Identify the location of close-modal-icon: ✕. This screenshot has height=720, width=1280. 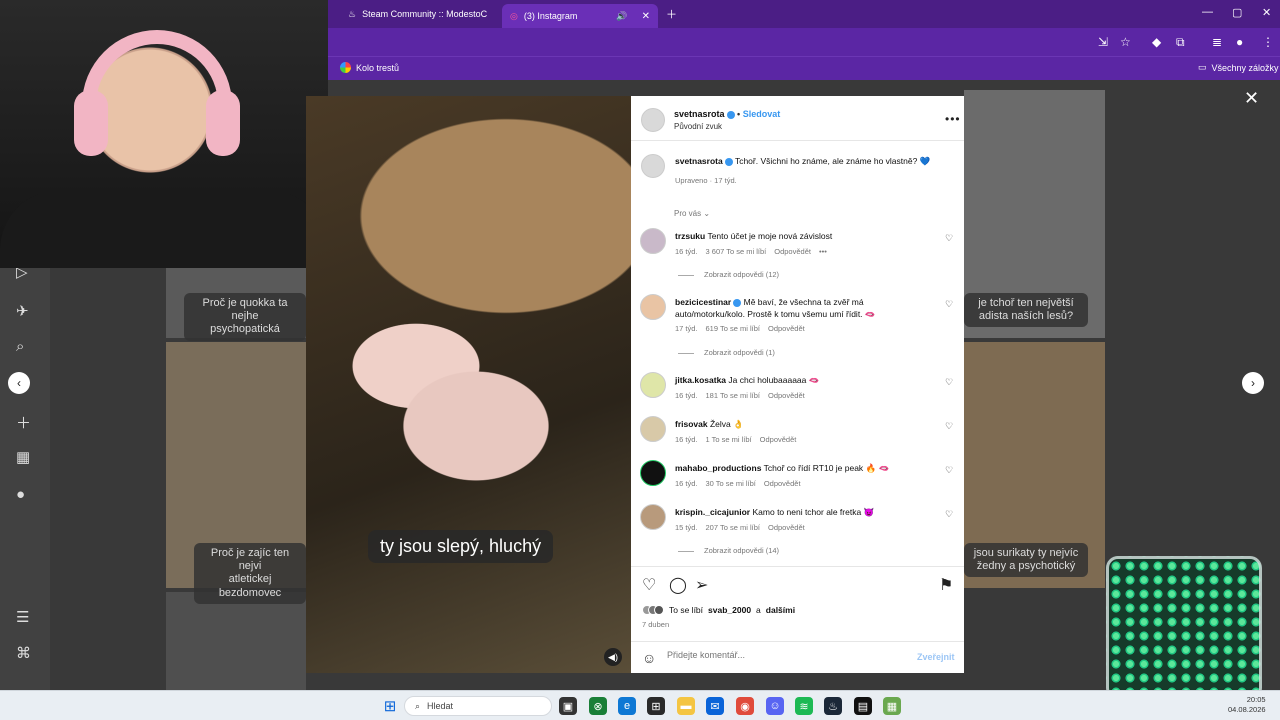
(1251, 98).